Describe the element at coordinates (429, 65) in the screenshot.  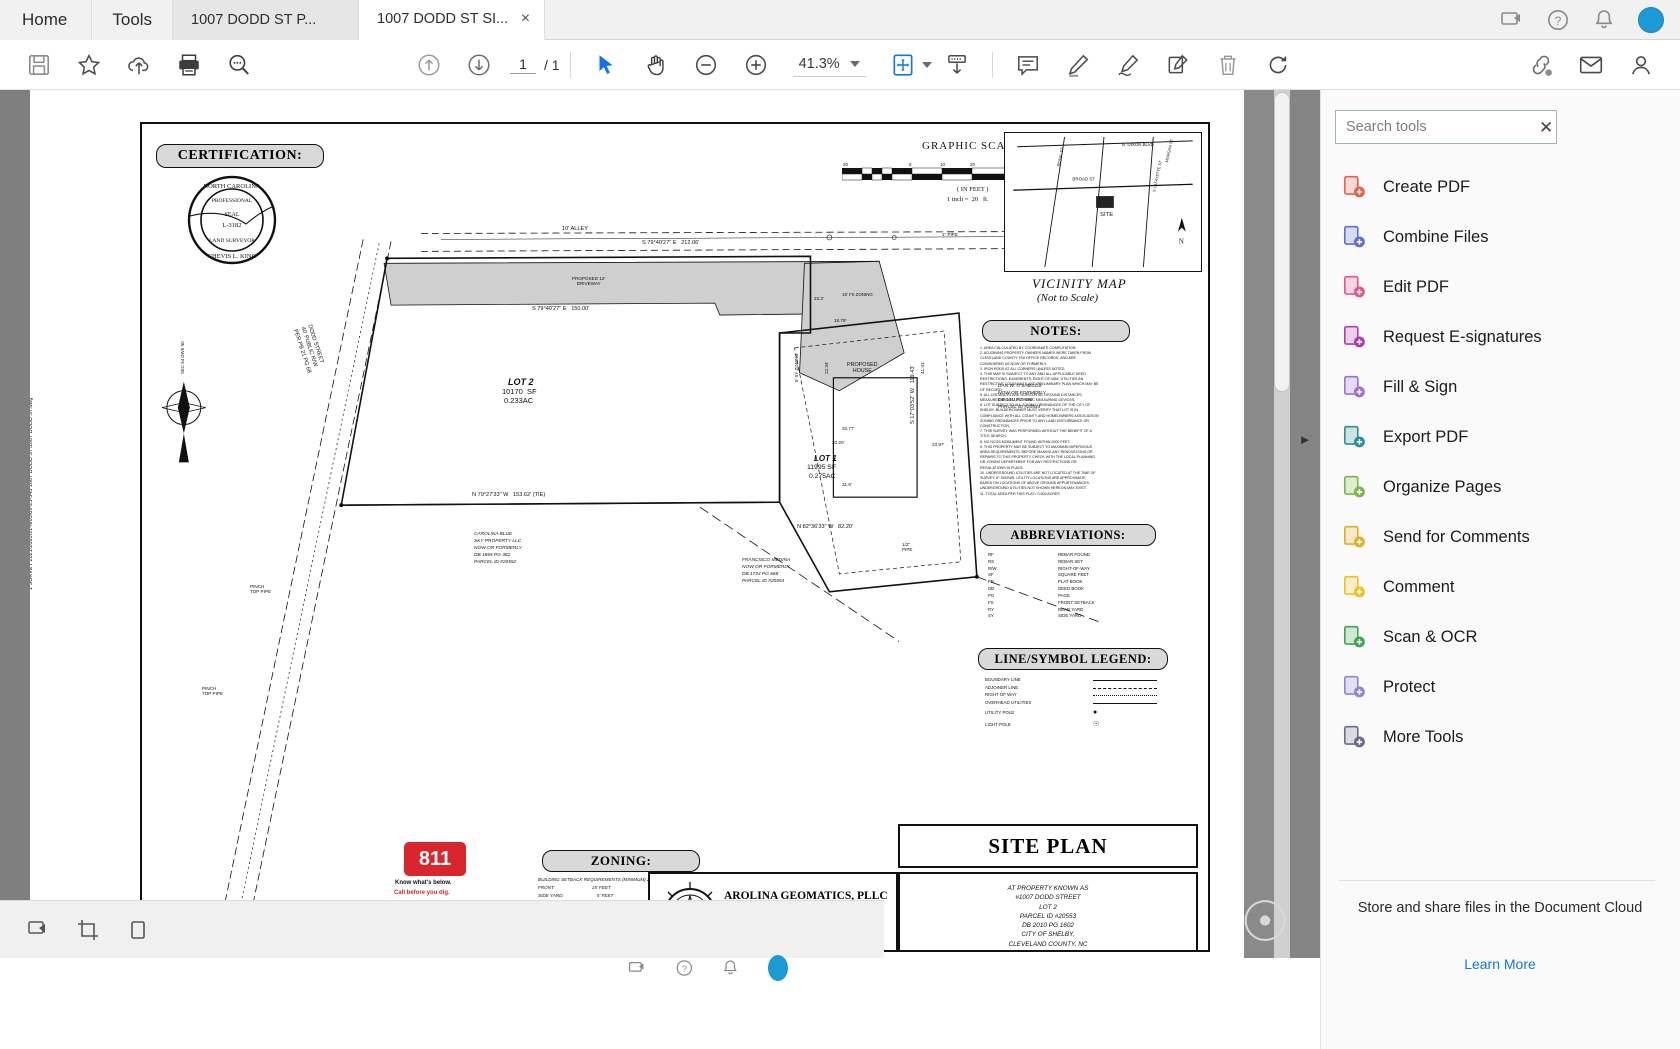
I see `previous-page-icon` at that location.